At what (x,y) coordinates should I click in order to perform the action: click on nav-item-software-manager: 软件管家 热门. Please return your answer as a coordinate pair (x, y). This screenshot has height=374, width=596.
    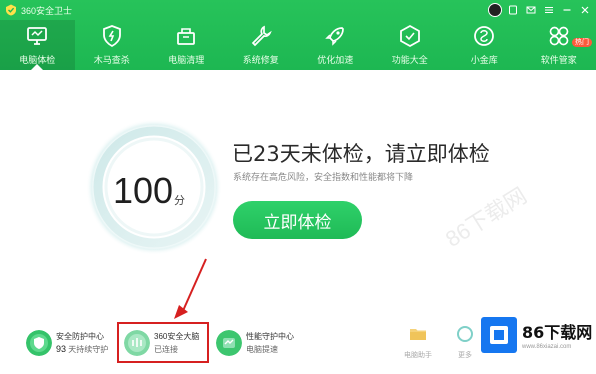
    Looking at the image, I should click on (559, 45).